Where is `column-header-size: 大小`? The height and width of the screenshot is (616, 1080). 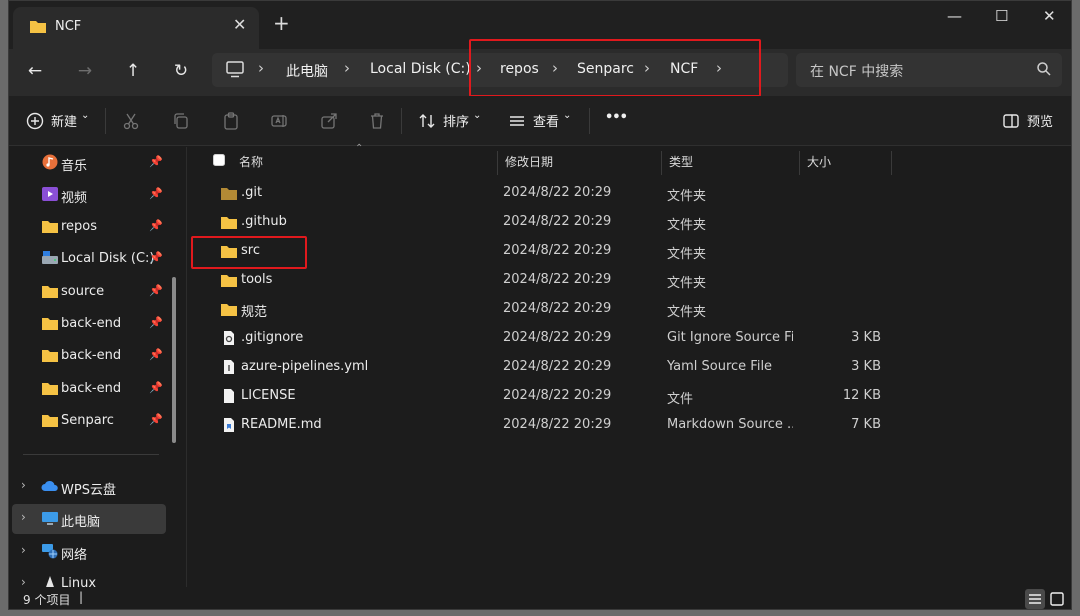 column-header-size: 大小 is located at coordinates (819, 167).